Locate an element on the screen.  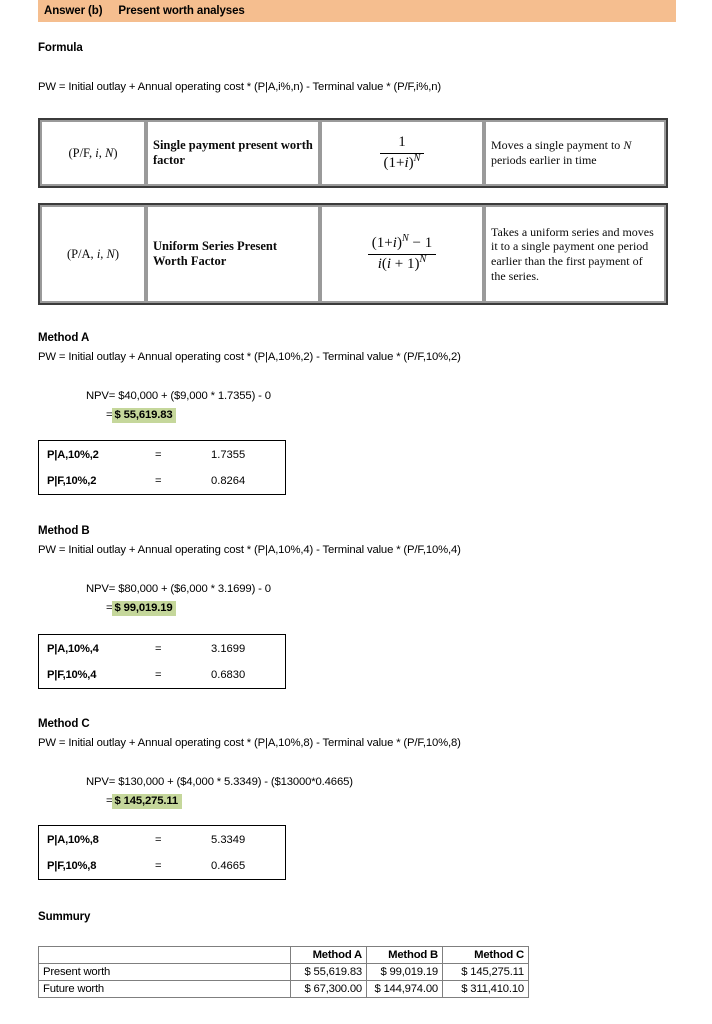
factor-value: 0.8264 is located at coordinates (228, 481).